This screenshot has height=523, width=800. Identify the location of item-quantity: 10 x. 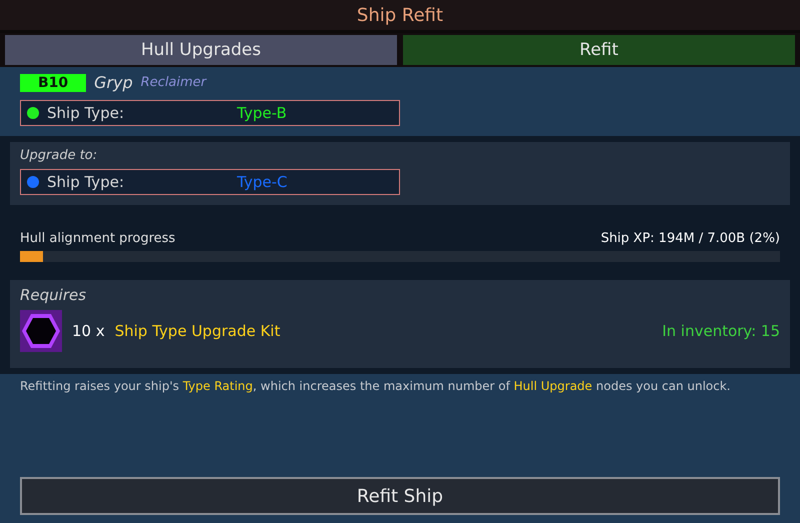
(88, 331).